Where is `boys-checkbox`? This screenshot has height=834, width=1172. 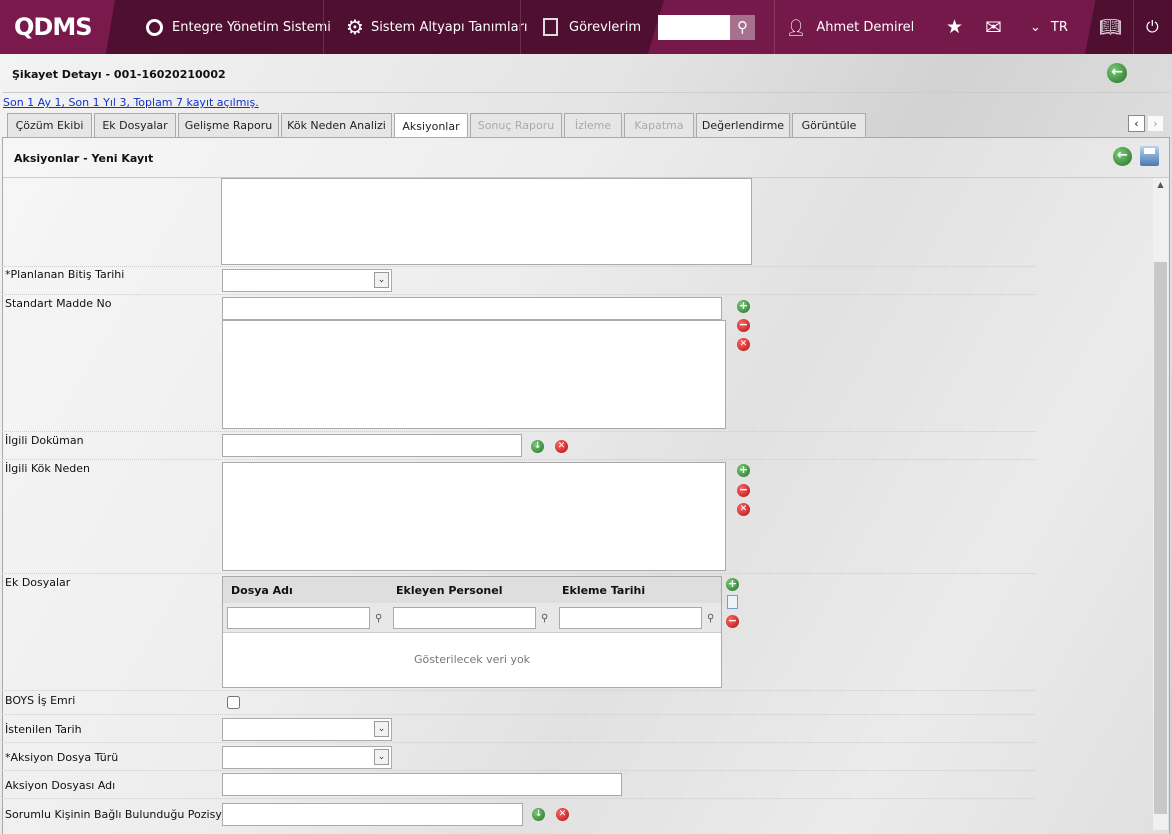 boys-checkbox is located at coordinates (233, 702).